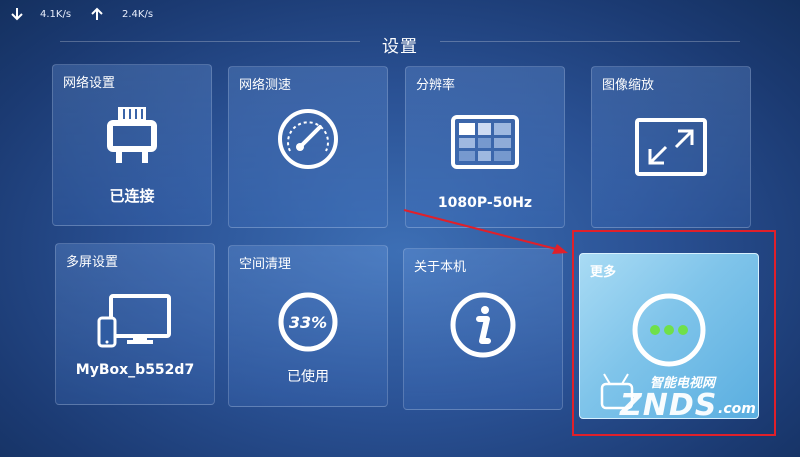  What do you see at coordinates (56, 14) in the screenshot?
I see `download-speed: 4.1K/s` at bounding box center [56, 14].